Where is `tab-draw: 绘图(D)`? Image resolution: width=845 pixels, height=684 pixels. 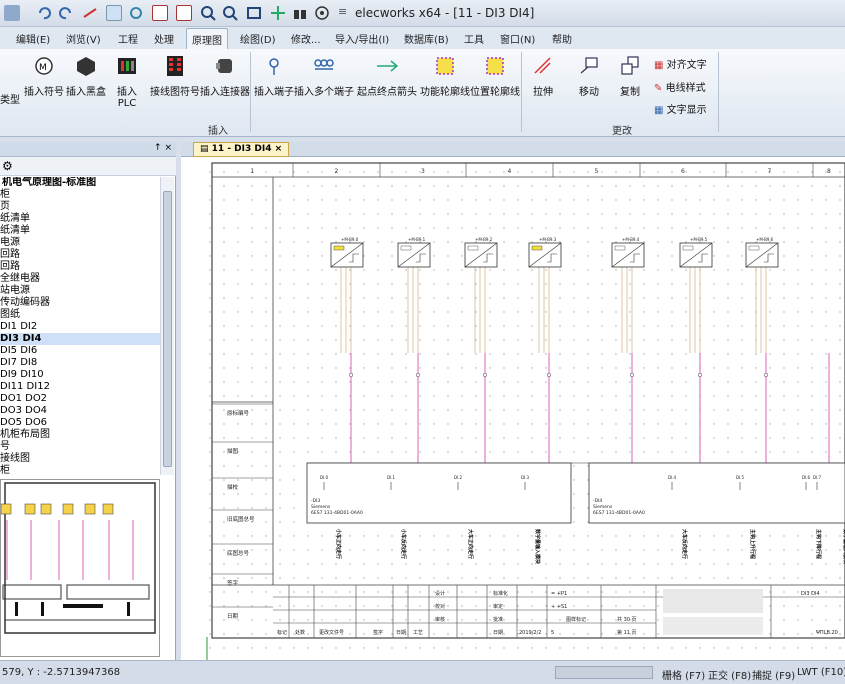 tab-draw: 绘图(D) is located at coordinates (258, 38).